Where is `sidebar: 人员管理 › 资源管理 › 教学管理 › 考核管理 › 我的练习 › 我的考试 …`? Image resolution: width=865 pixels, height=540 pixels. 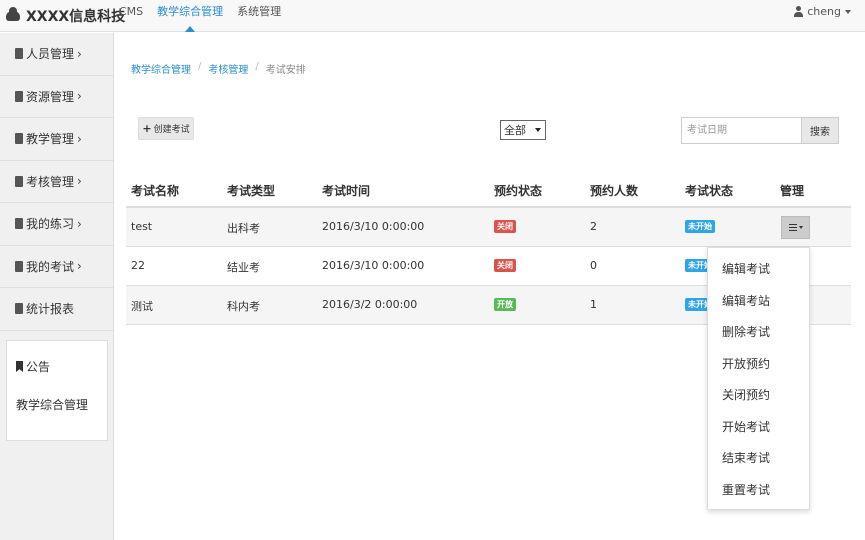
sidebar: 人员管理 › 资源管理 › 教学管理 › 考核管理 › 我的练习 › 我的考试 … is located at coordinates (57, 286).